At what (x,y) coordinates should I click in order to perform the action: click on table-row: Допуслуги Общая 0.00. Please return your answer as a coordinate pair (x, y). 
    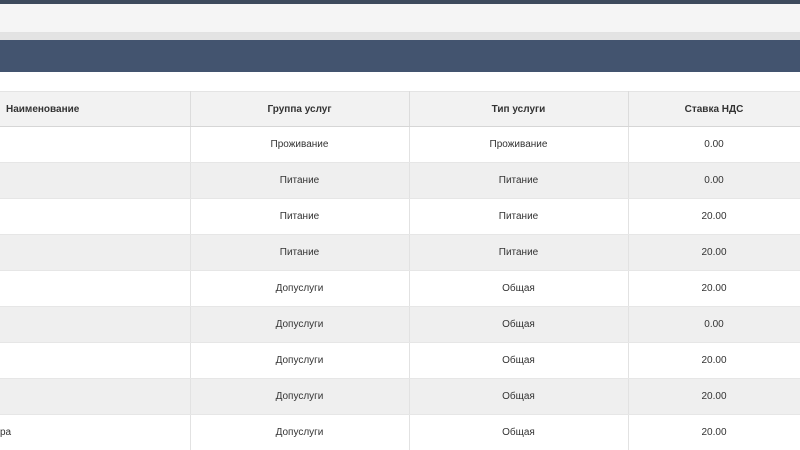
    Looking at the image, I should click on (400, 324).